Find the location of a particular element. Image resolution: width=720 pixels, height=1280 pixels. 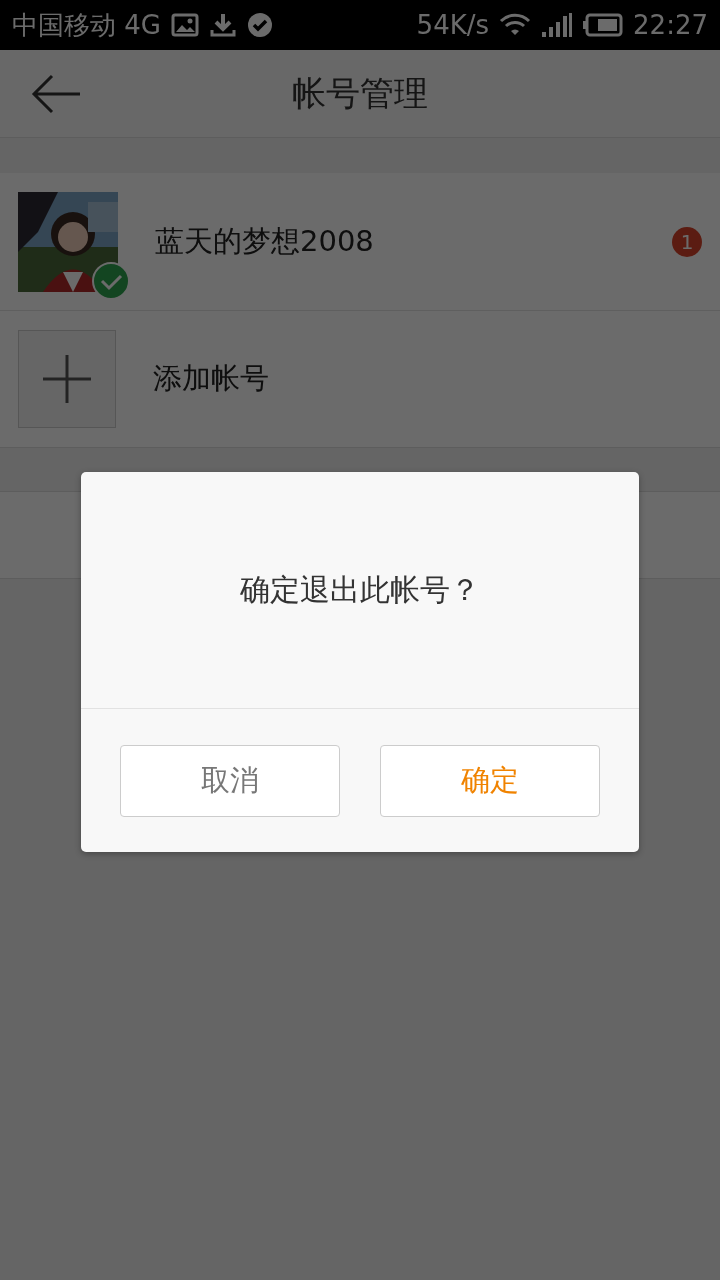

check-circle-icon is located at coordinates (259, 25).